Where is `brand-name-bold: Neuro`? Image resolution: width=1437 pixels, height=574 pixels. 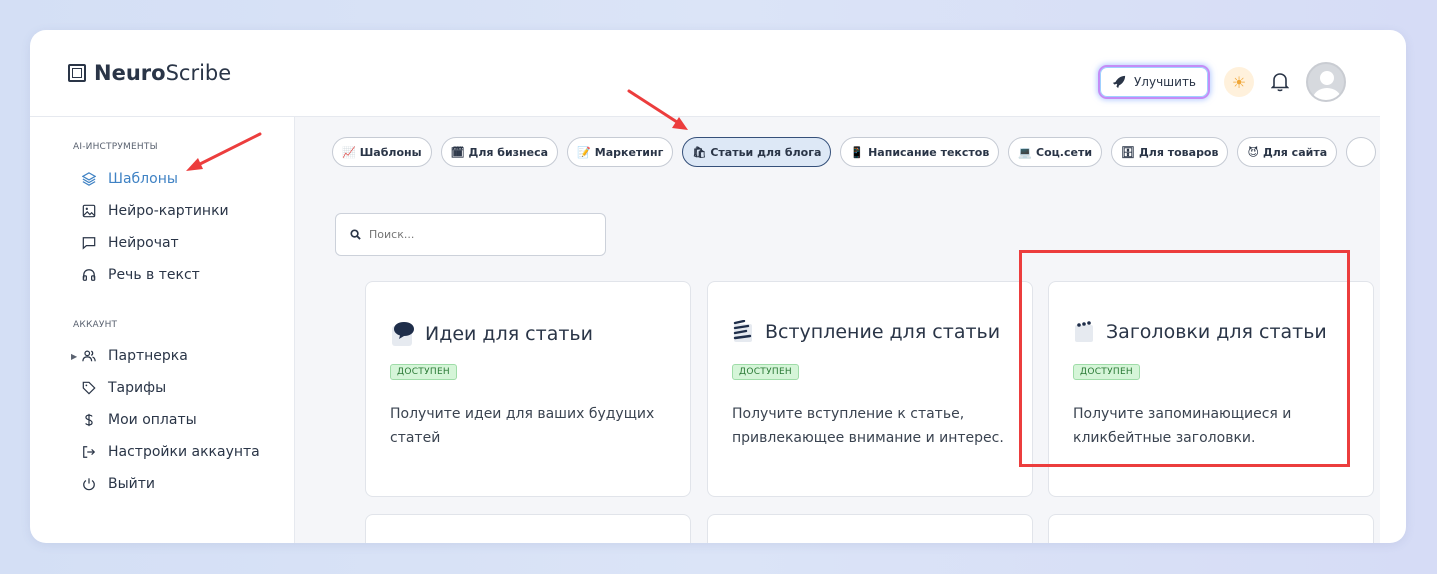 brand-name-bold: Neuro is located at coordinates (130, 73).